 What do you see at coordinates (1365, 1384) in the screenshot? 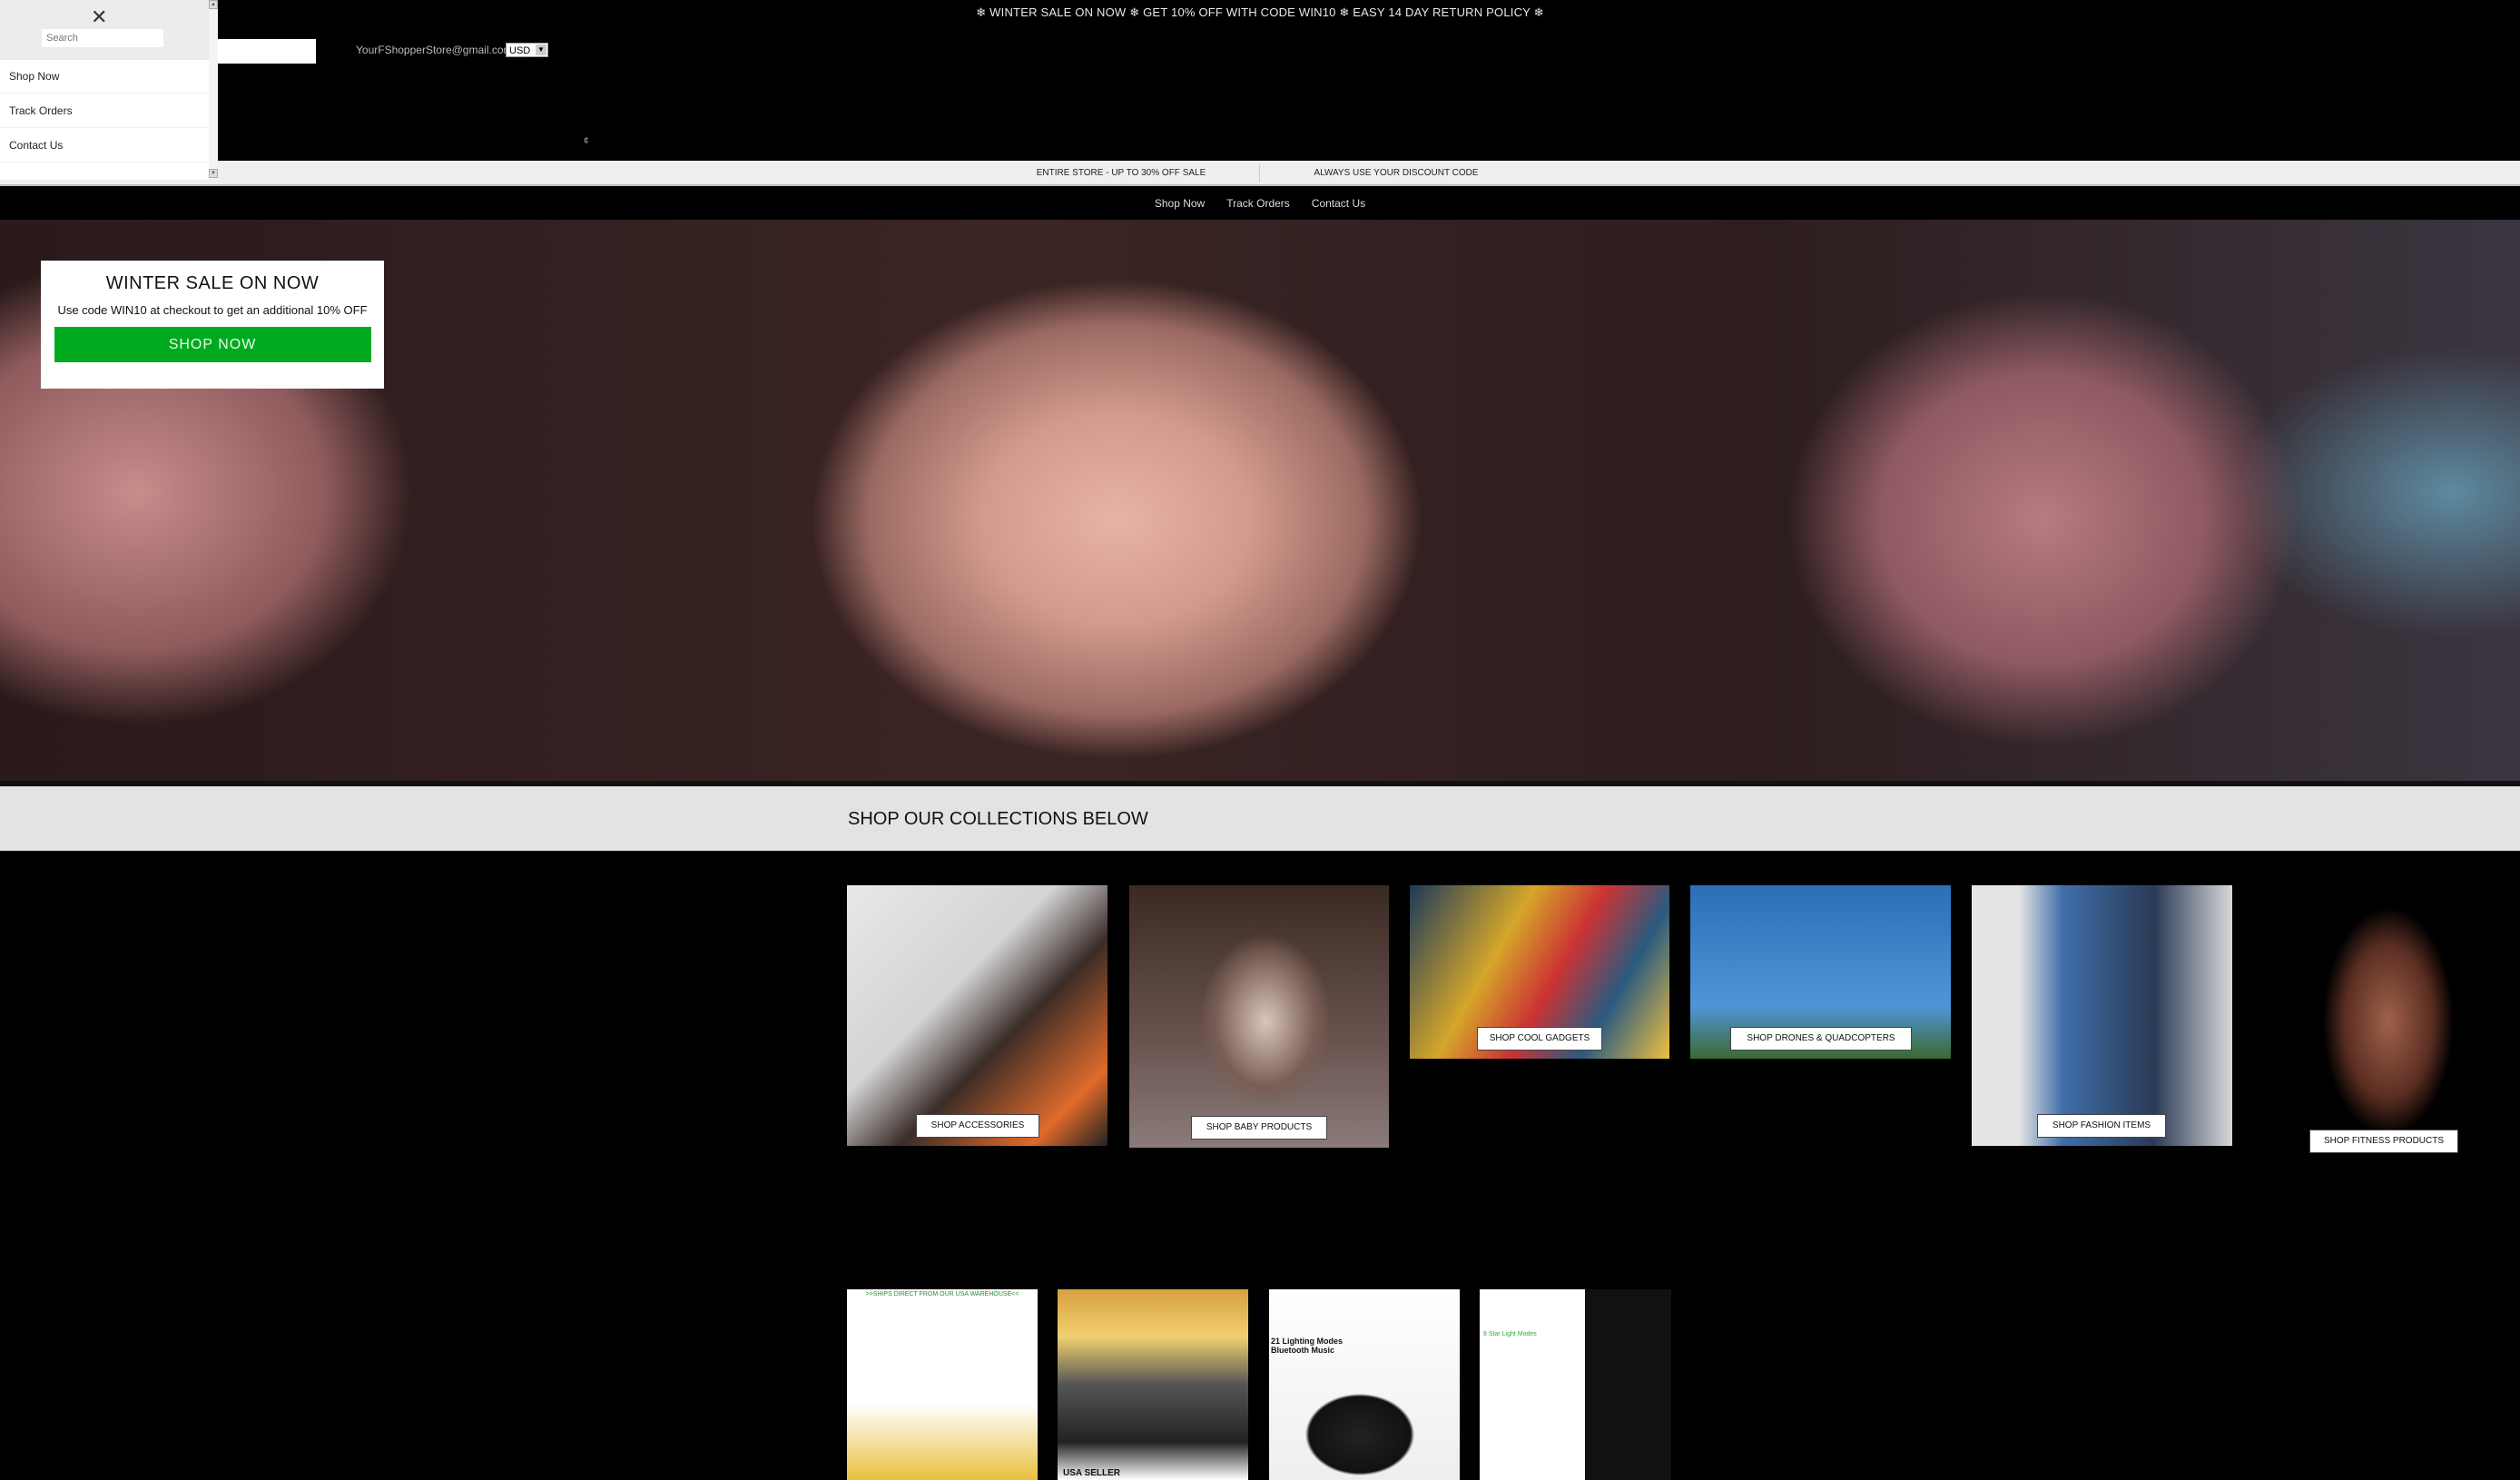
I see `product-star-projector: 21 Lighting Modes Bluetooth Music` at bounding box center [1365, 1384].